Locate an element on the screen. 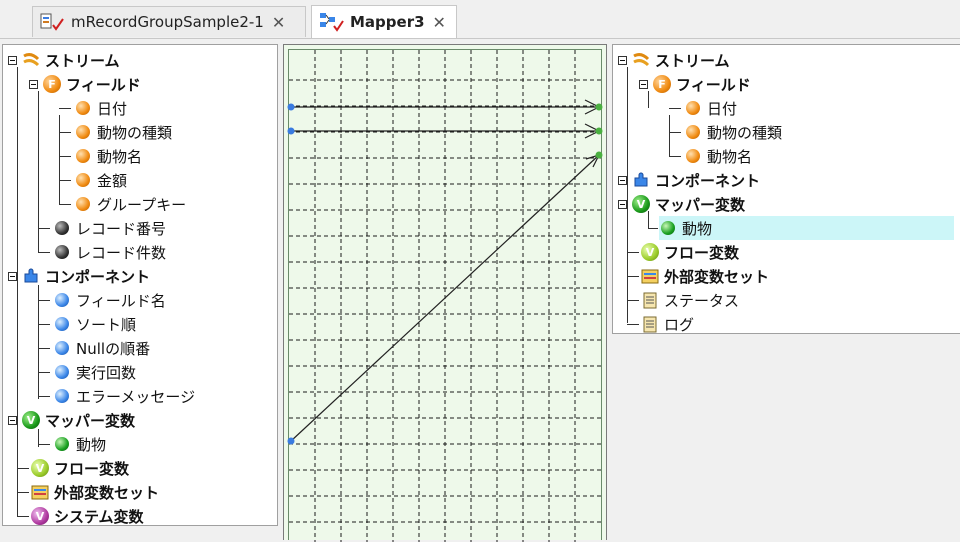  tree-label: ログ is located at coordinates (679, 324).